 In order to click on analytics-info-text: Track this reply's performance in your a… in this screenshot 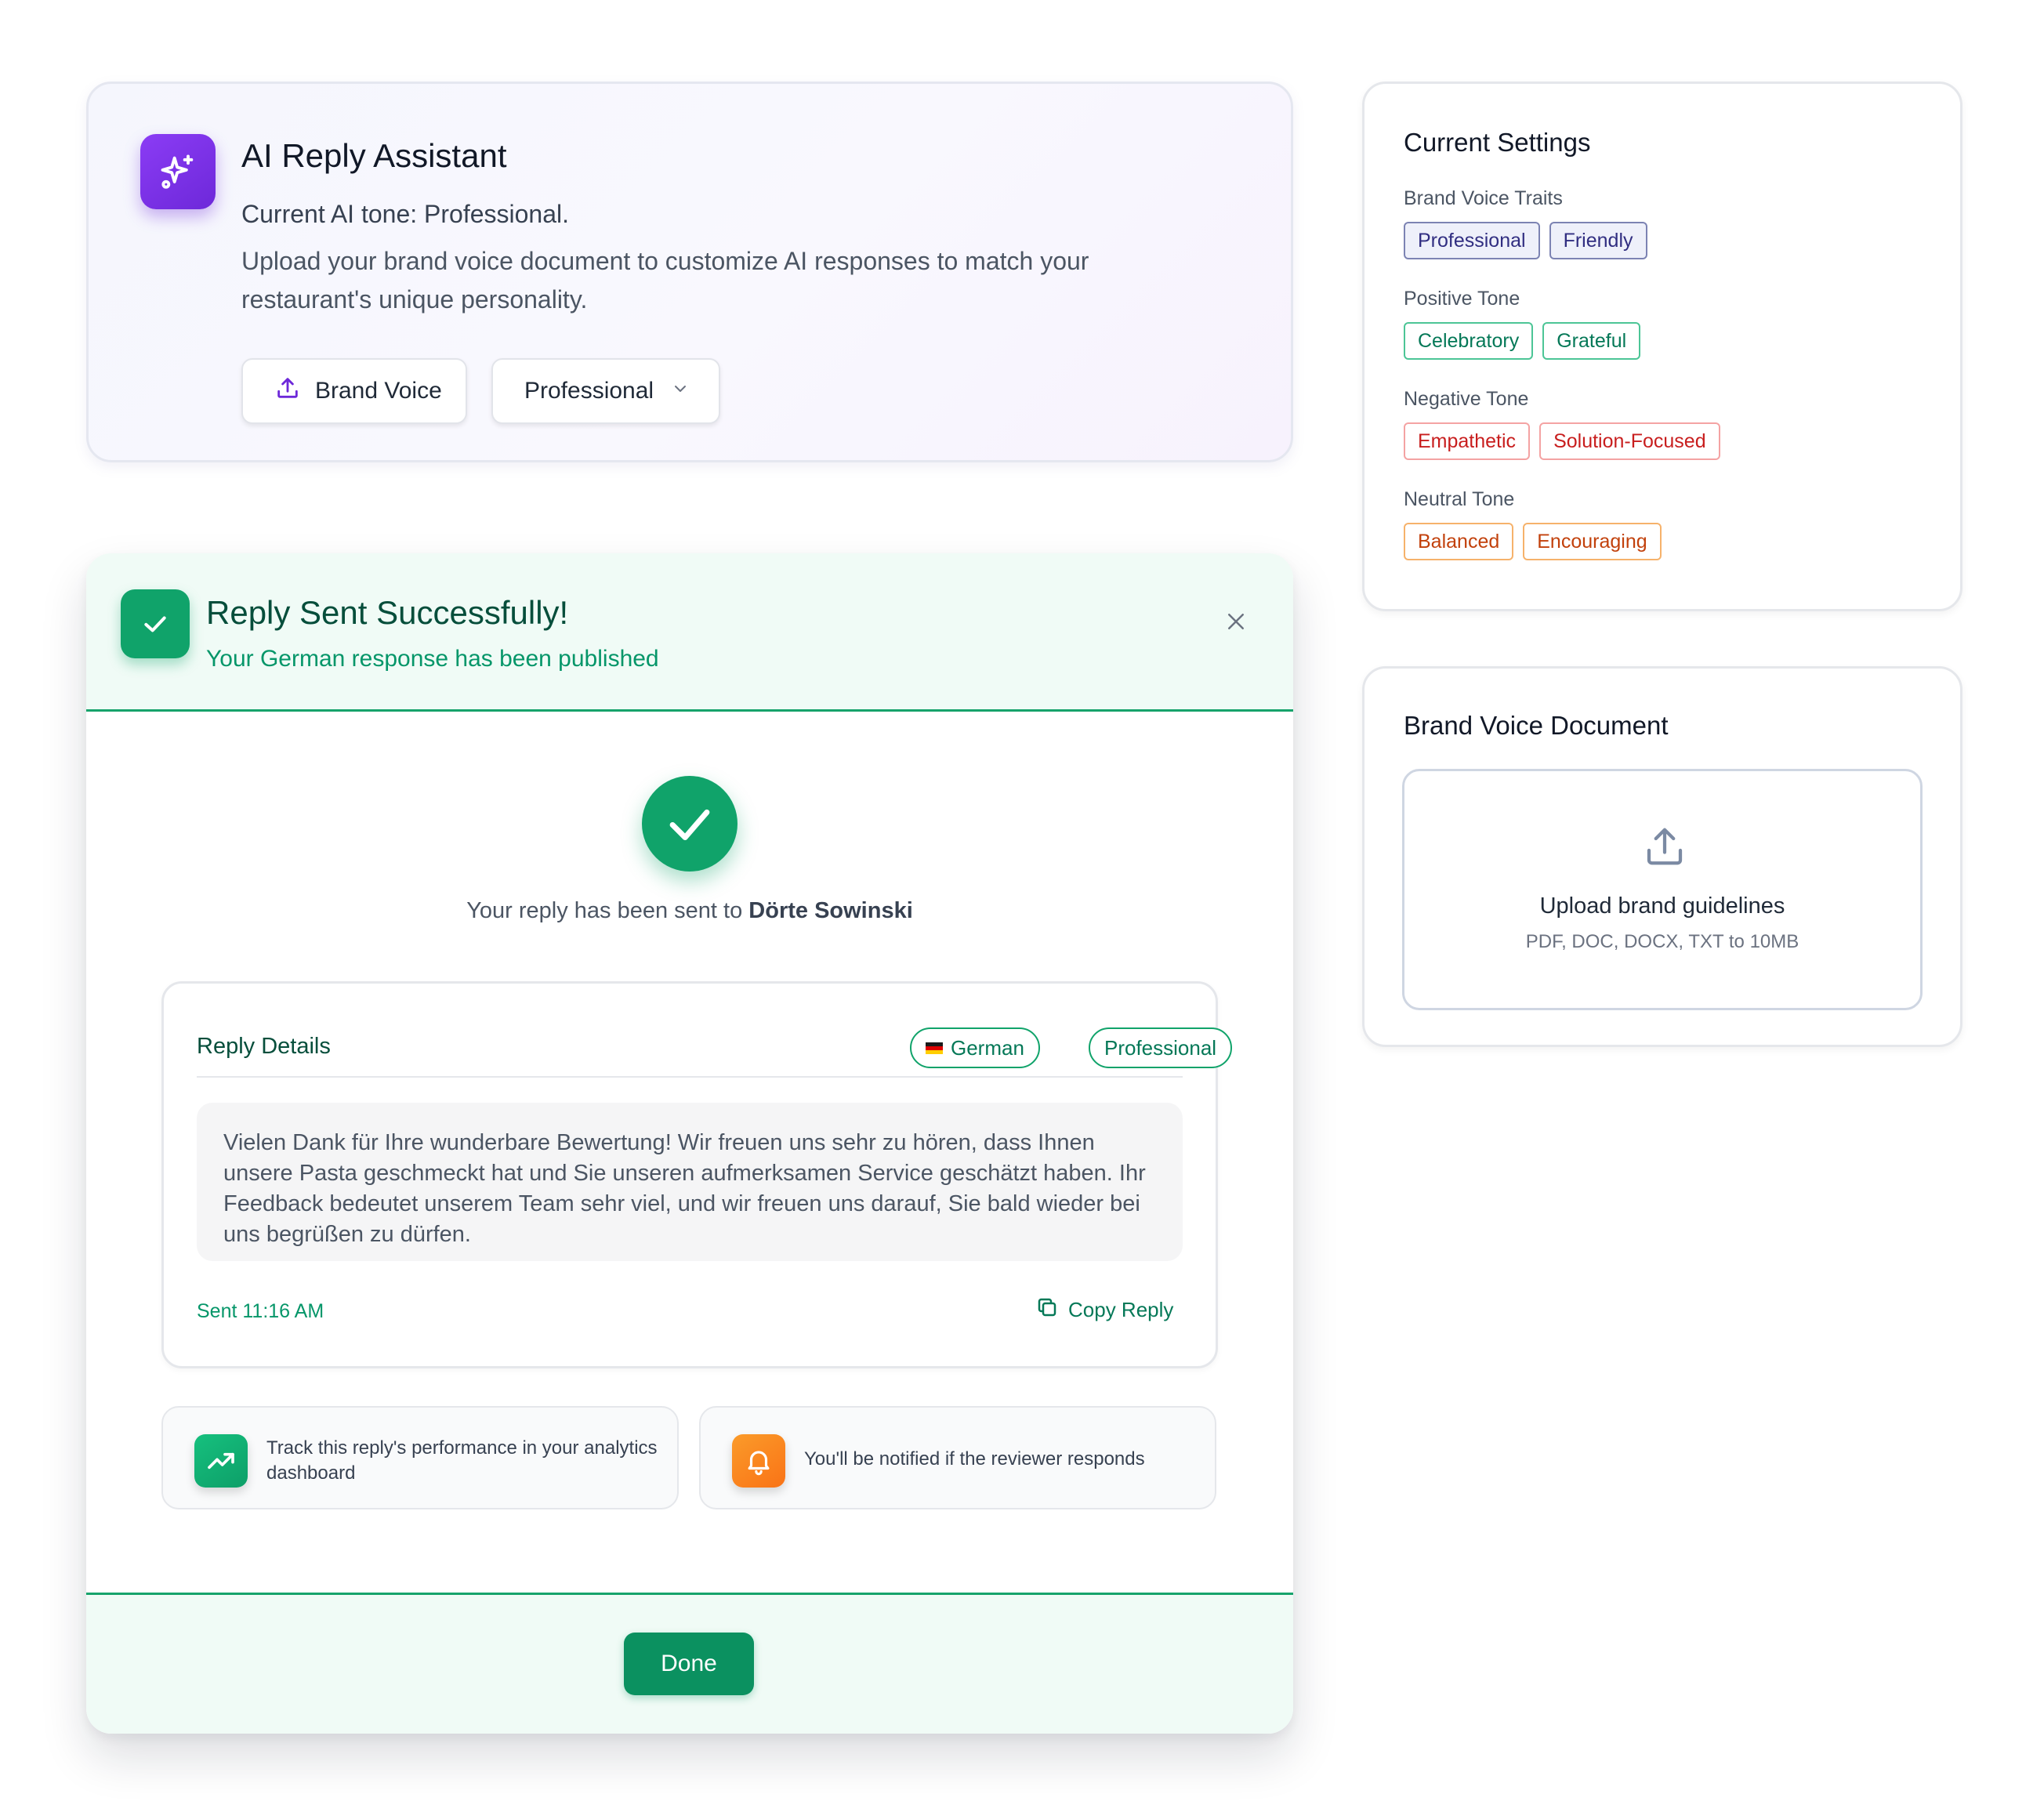, I will do `click(462, 1460)`.